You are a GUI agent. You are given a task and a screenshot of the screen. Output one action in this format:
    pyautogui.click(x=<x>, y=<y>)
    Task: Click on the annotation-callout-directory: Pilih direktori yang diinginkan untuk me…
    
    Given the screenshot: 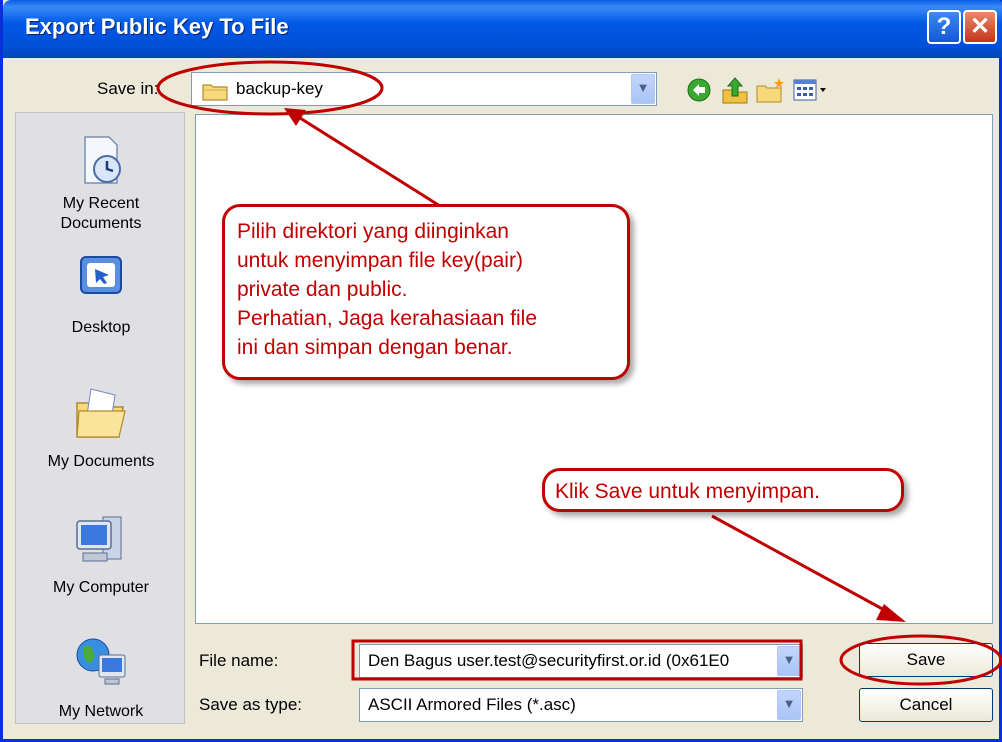 What is the action you would take?
    pyautogui.click(x=426, y=292)
    